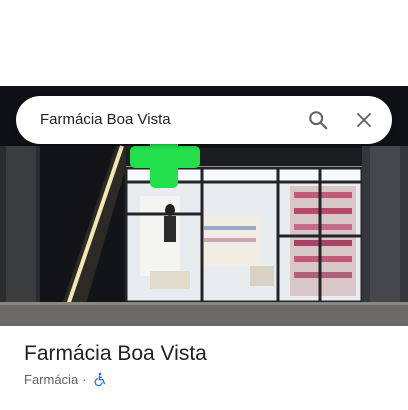 This screenshot has width=408, height=410. What do you see at coordinates (204, 120) in the screenshot?
I see `search-bar: Farmácia Boa Vista` at bounding box center [204, 120].